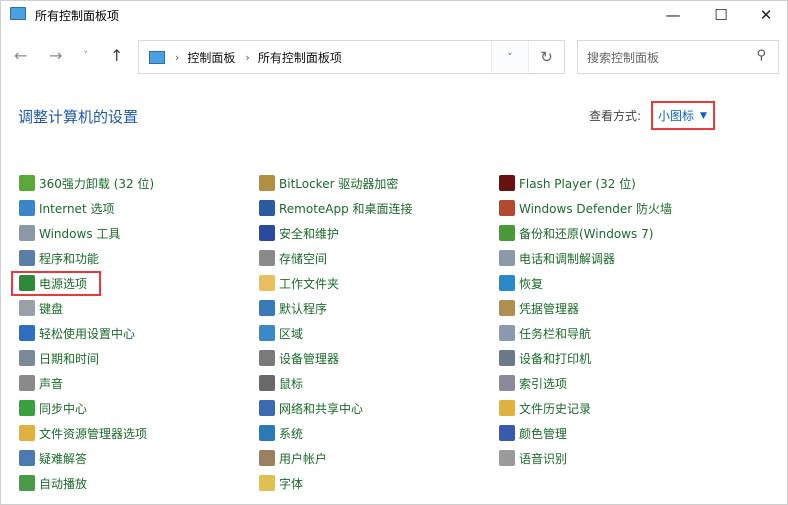 The height and width of the screenshot is (505, 788). What do you see at coordinates (321, 408) in the screenshot?
I see `item-label: 网络和共享中心` at bounding box center [321, 408].